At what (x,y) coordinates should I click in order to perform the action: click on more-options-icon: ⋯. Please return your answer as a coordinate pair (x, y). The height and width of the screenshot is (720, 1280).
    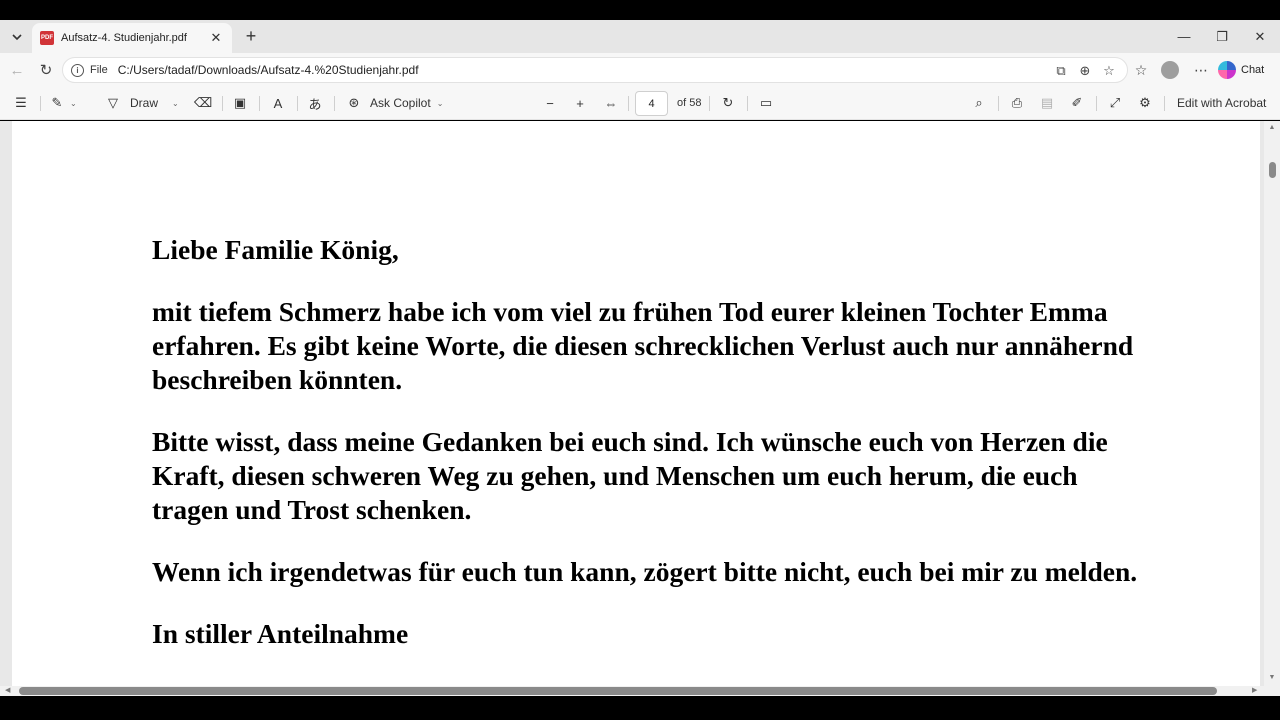
    Looking at the image, I should click on (1201, 70).